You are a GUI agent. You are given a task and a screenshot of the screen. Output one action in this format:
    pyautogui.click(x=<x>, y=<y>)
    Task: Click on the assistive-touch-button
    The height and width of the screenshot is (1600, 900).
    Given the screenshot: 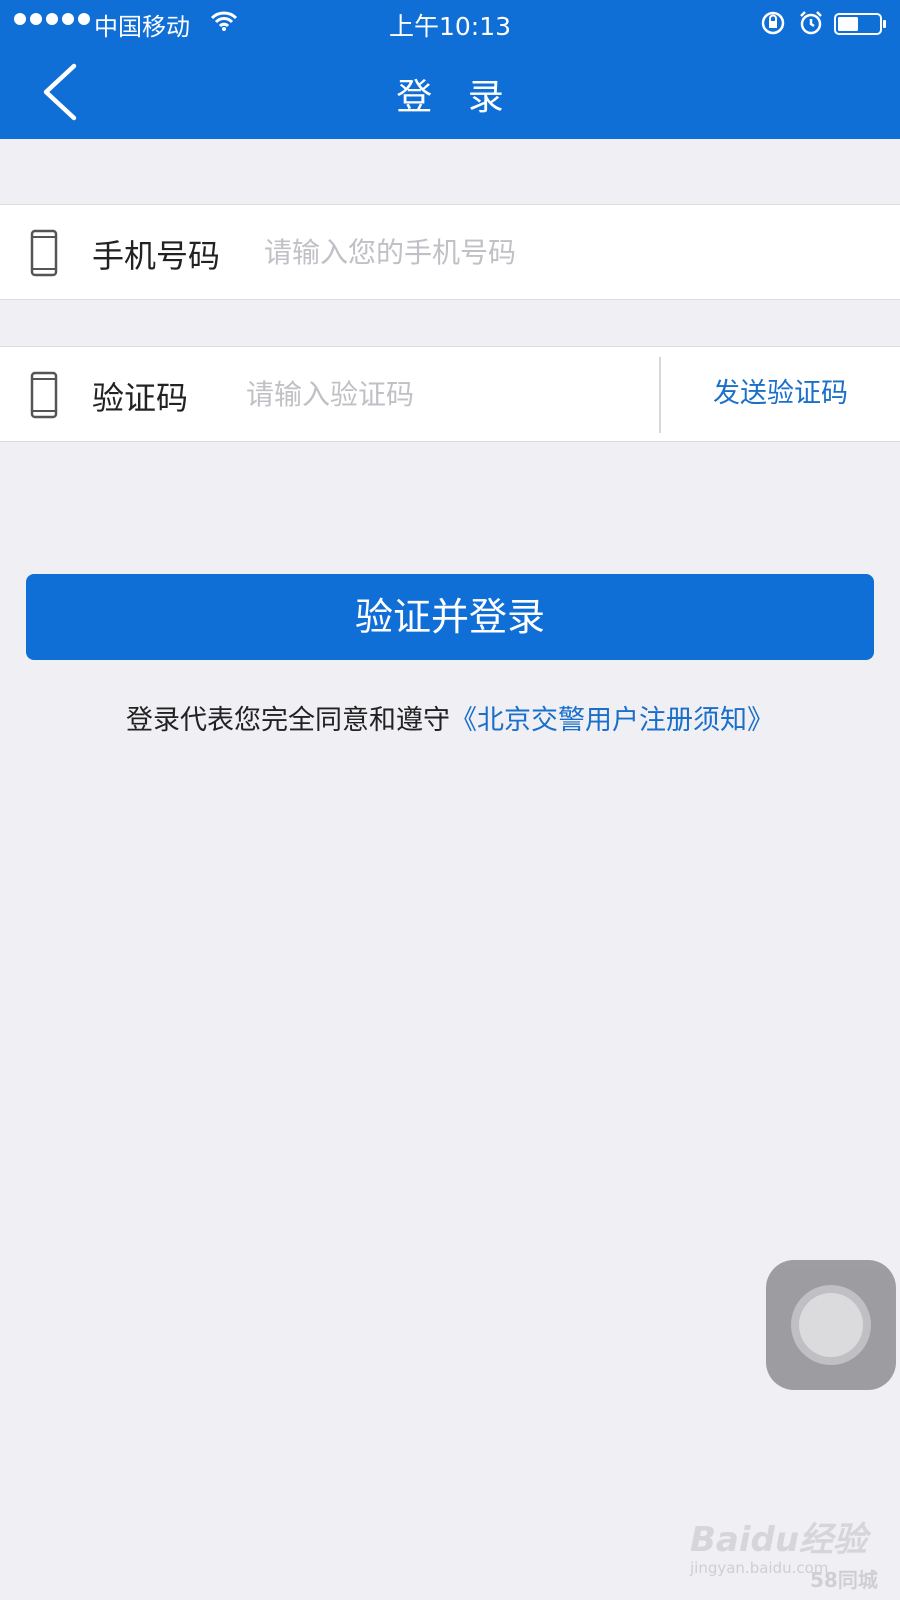 What is the action you would take?
    pyautogui.click(x=831, y=1325)
    